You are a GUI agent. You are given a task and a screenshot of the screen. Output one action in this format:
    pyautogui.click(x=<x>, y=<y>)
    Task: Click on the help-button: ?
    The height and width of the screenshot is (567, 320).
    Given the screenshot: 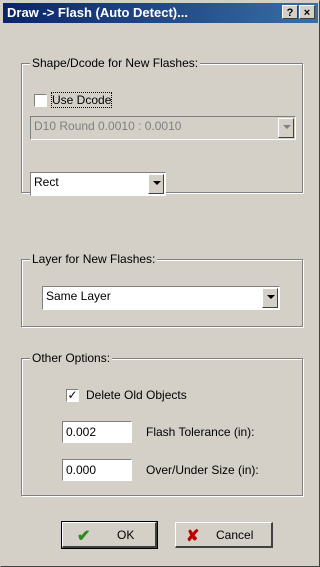 What is the action you would take?
    pyautogui.click(x=290, y=12)
    